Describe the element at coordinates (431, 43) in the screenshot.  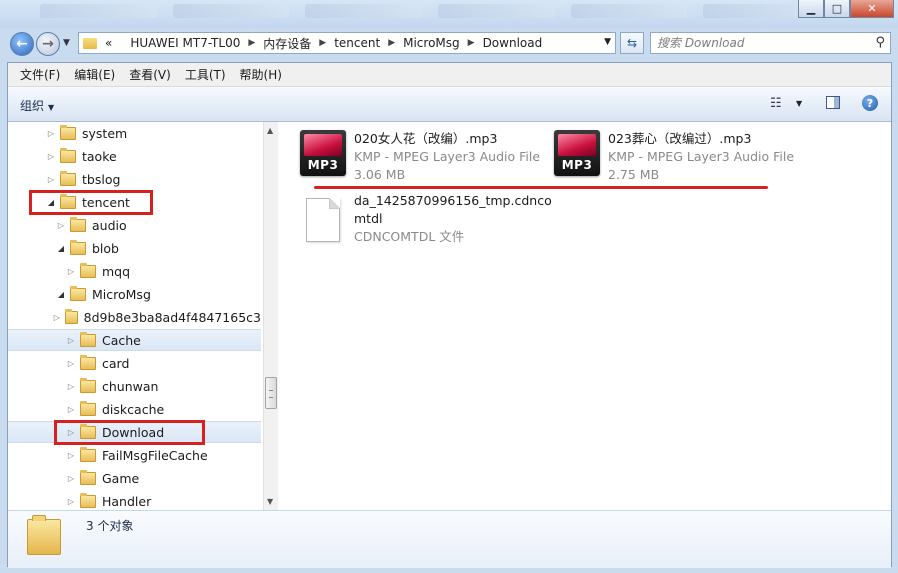
I see `breadcrumb-micromsg: MicroMsg` at that location.